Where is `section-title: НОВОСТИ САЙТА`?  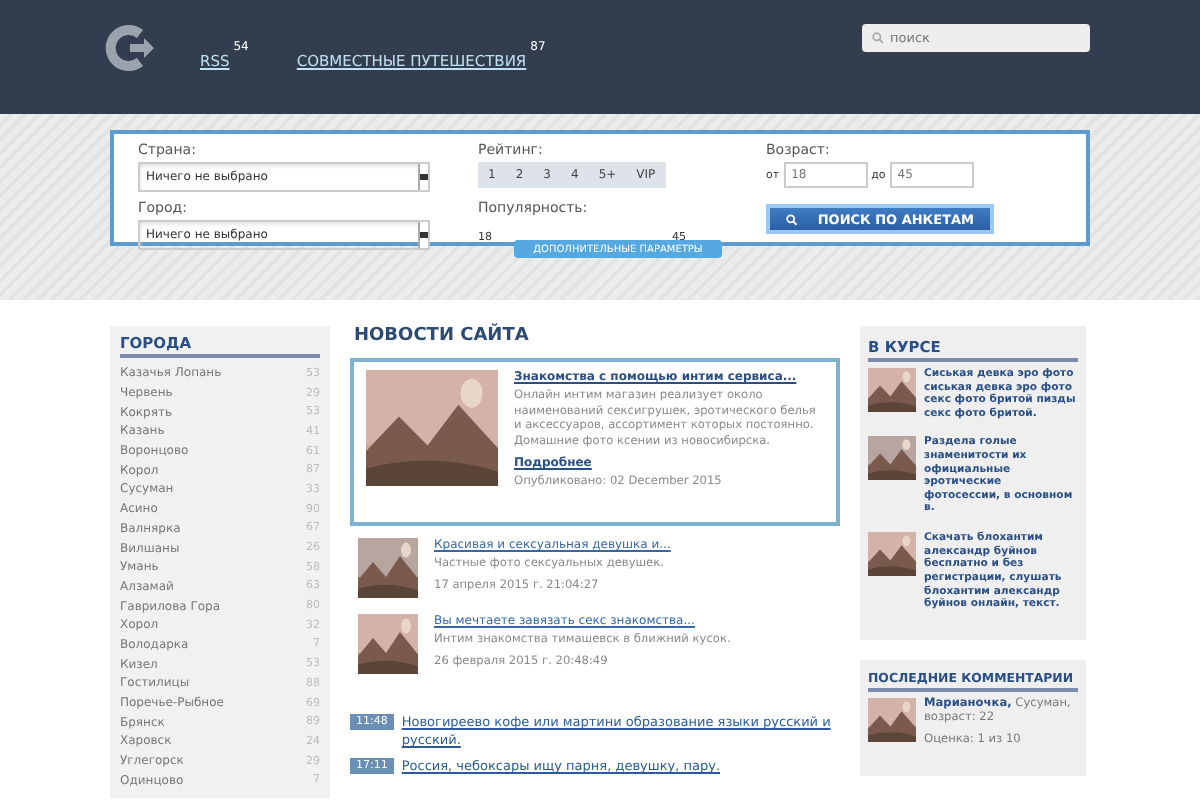 section-title: НОВОСТИ САЙТА is located at coordinates (442, 336).